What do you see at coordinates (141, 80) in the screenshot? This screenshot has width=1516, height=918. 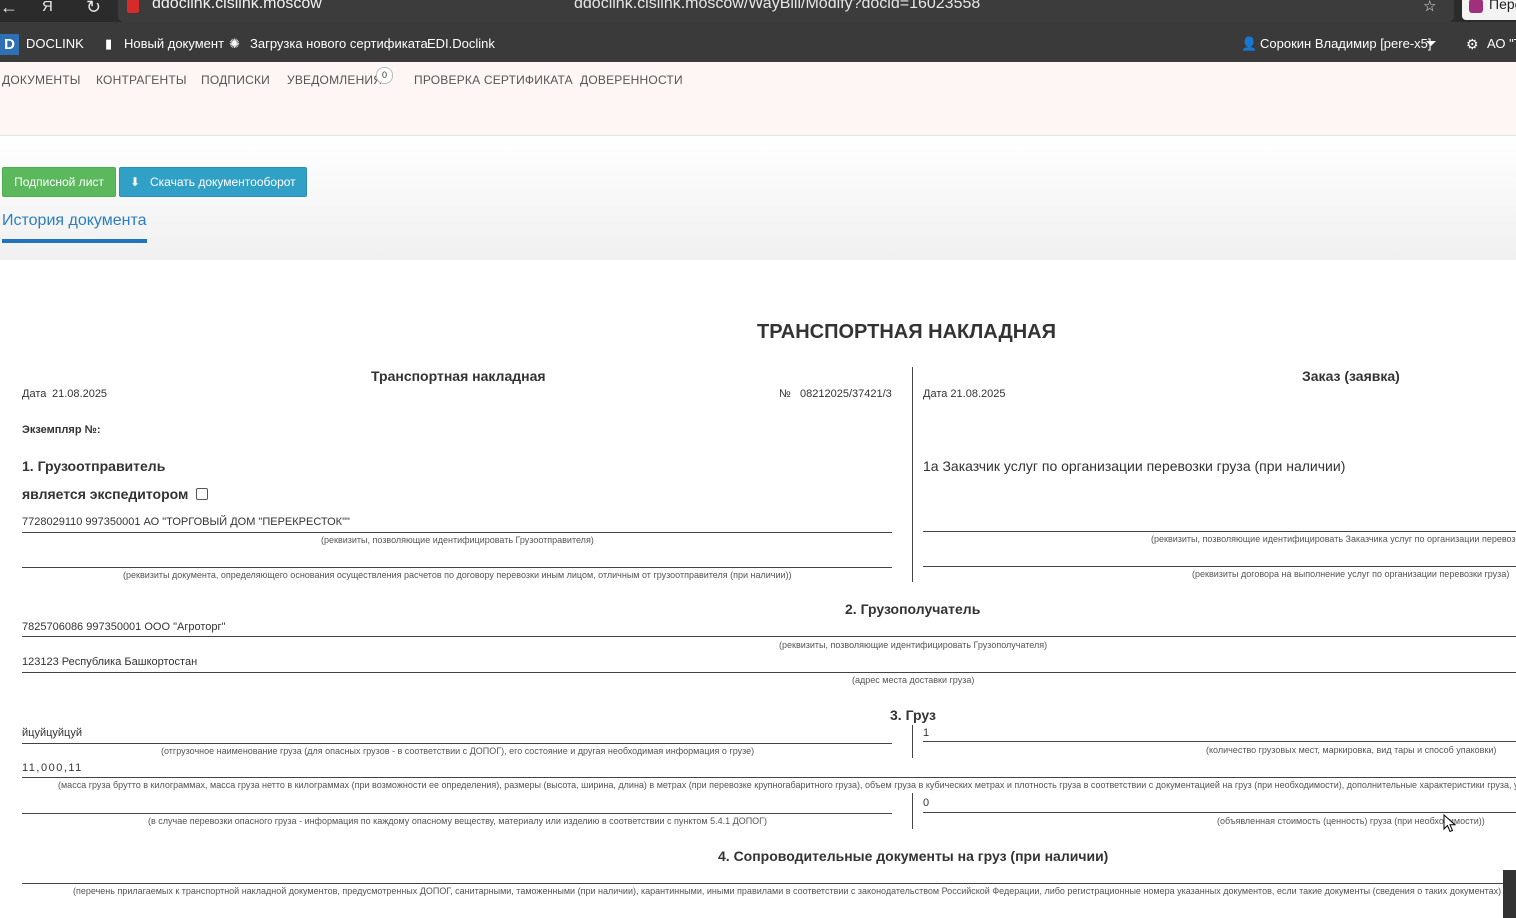 I see `menu-contractors: КОНТРАГЕНТЫ` at bounding box center [141, 80].